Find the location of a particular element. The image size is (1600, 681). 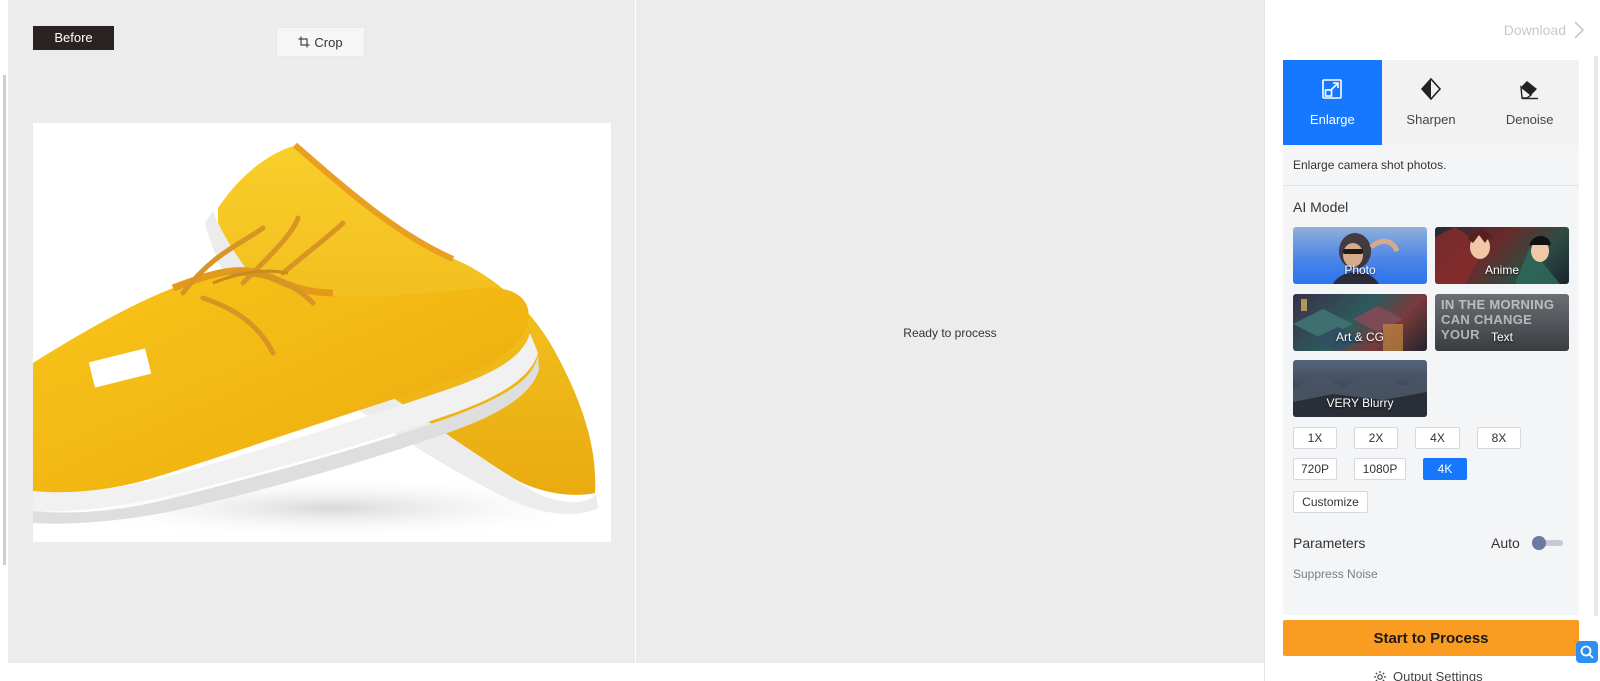

auto-label: Auto is located at coordinates (1505, 543).